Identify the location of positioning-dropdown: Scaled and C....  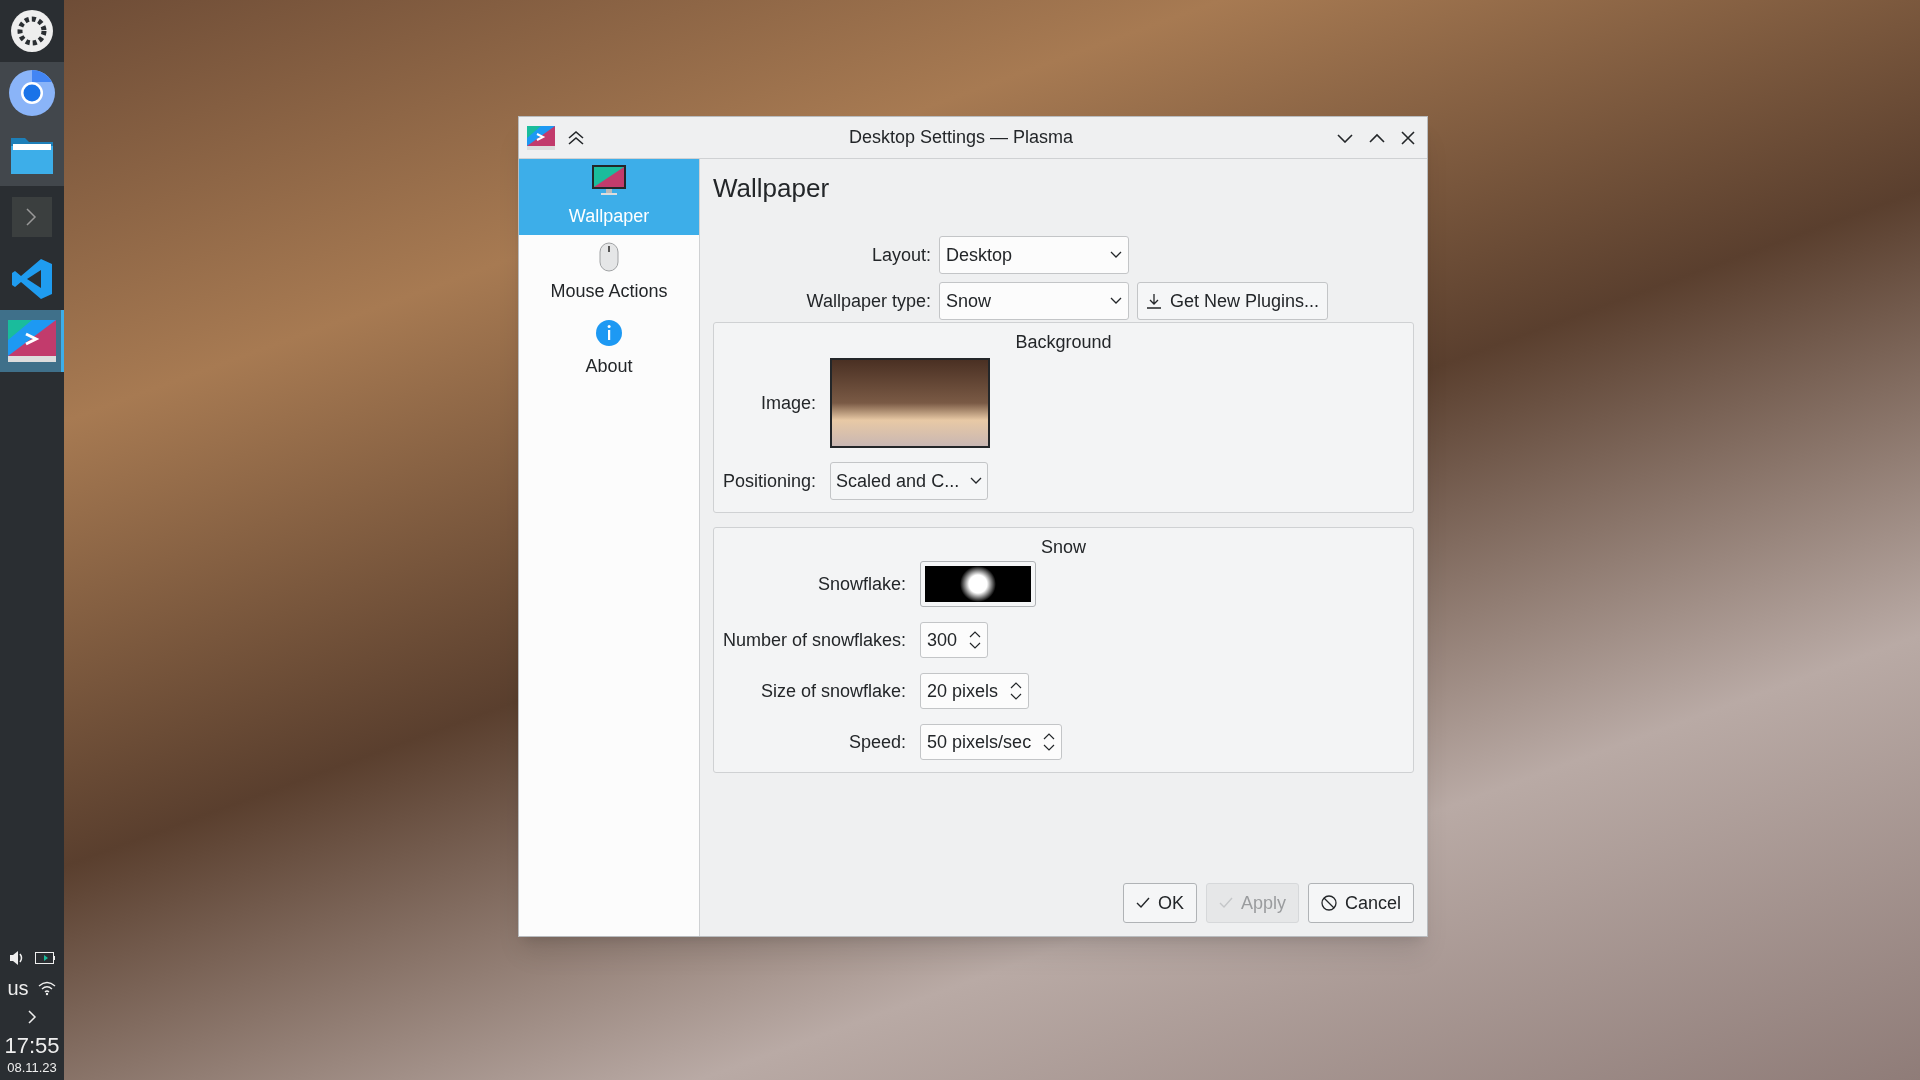
(909, 481).